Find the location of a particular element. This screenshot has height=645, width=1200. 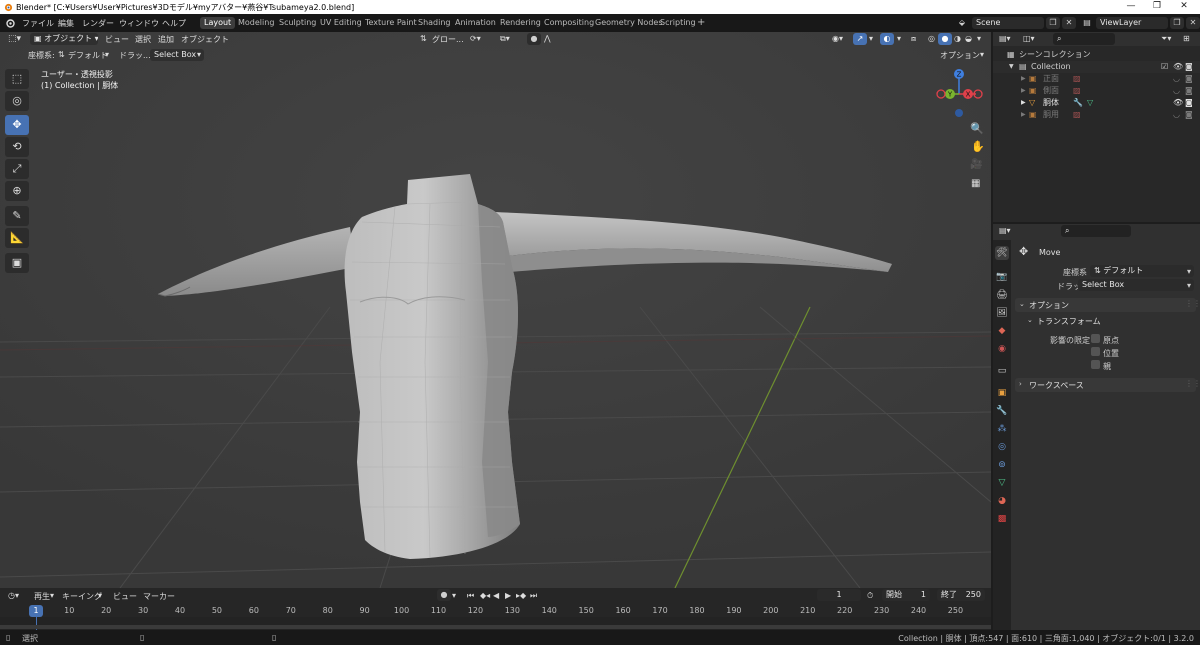

viewlayer-field: ViewLayer is located at coordinates (1132, 23).